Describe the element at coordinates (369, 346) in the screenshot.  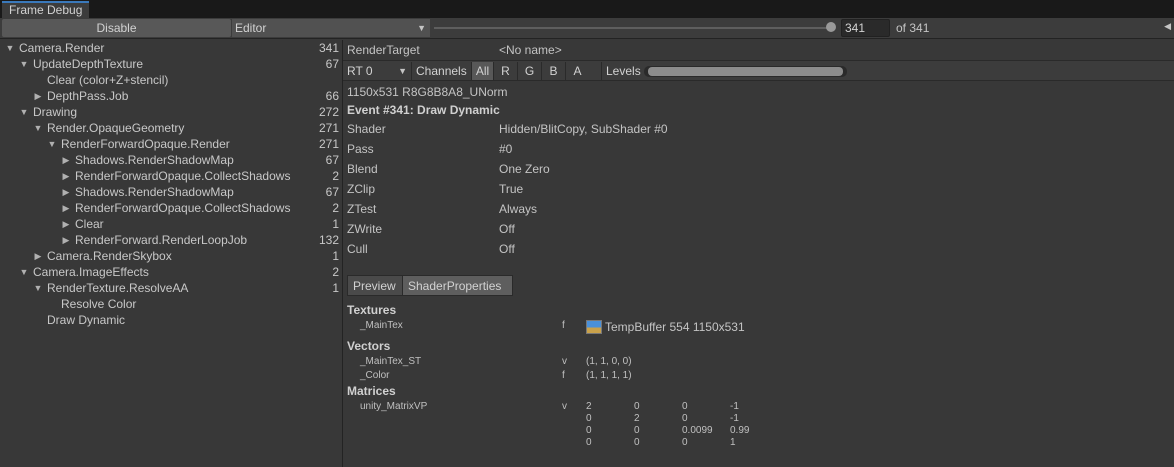
I see `vectors-header: Vectors` at that location.